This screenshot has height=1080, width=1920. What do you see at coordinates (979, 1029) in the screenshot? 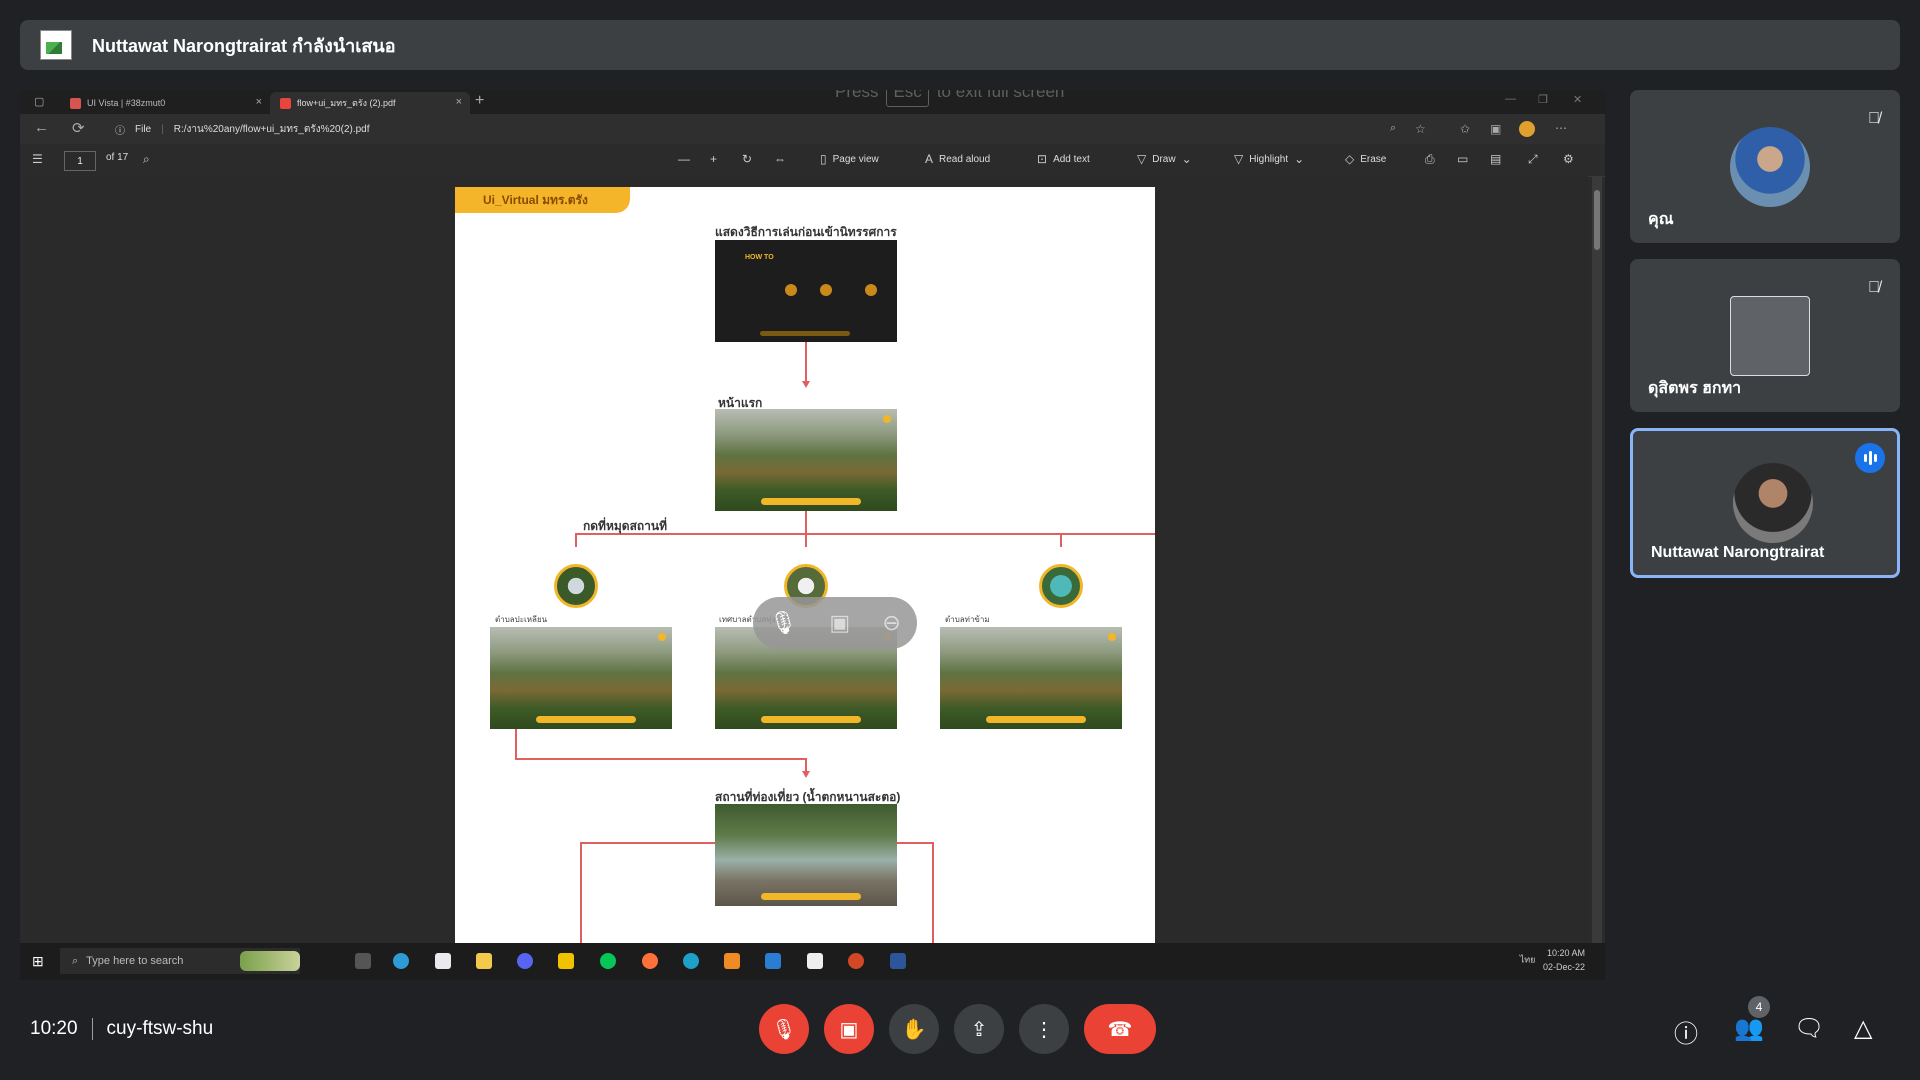
I see `present-button: ⇪` at bounding box center [979, 1029].